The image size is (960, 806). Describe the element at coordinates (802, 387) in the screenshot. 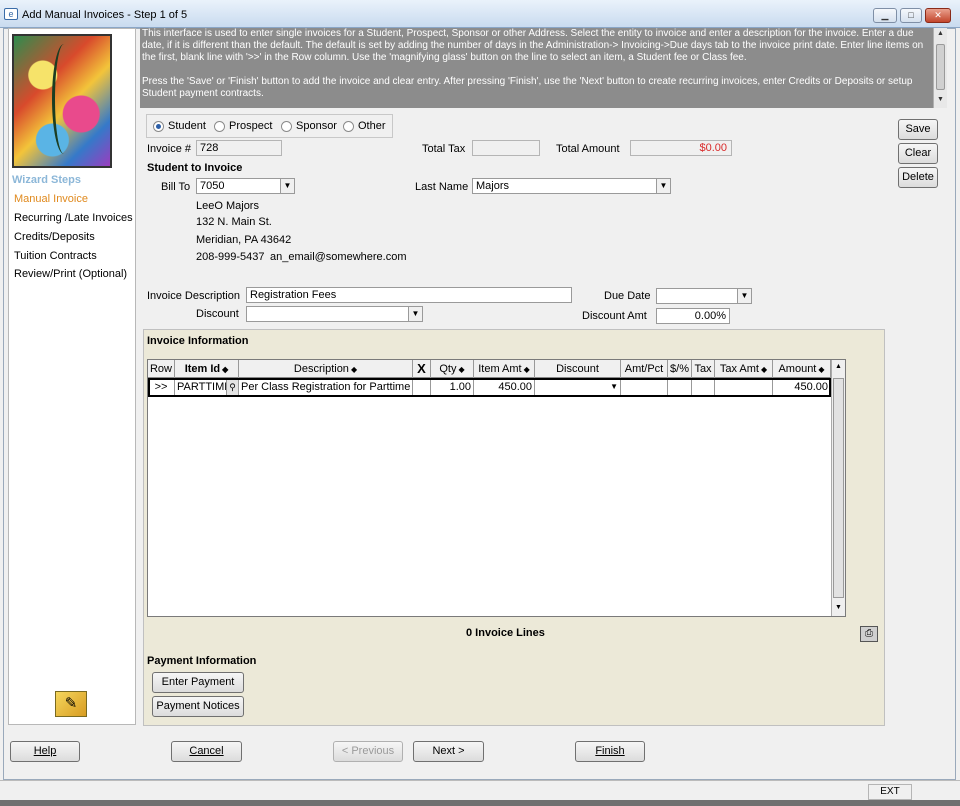

I see `amount-cell: 450.00` at that location.